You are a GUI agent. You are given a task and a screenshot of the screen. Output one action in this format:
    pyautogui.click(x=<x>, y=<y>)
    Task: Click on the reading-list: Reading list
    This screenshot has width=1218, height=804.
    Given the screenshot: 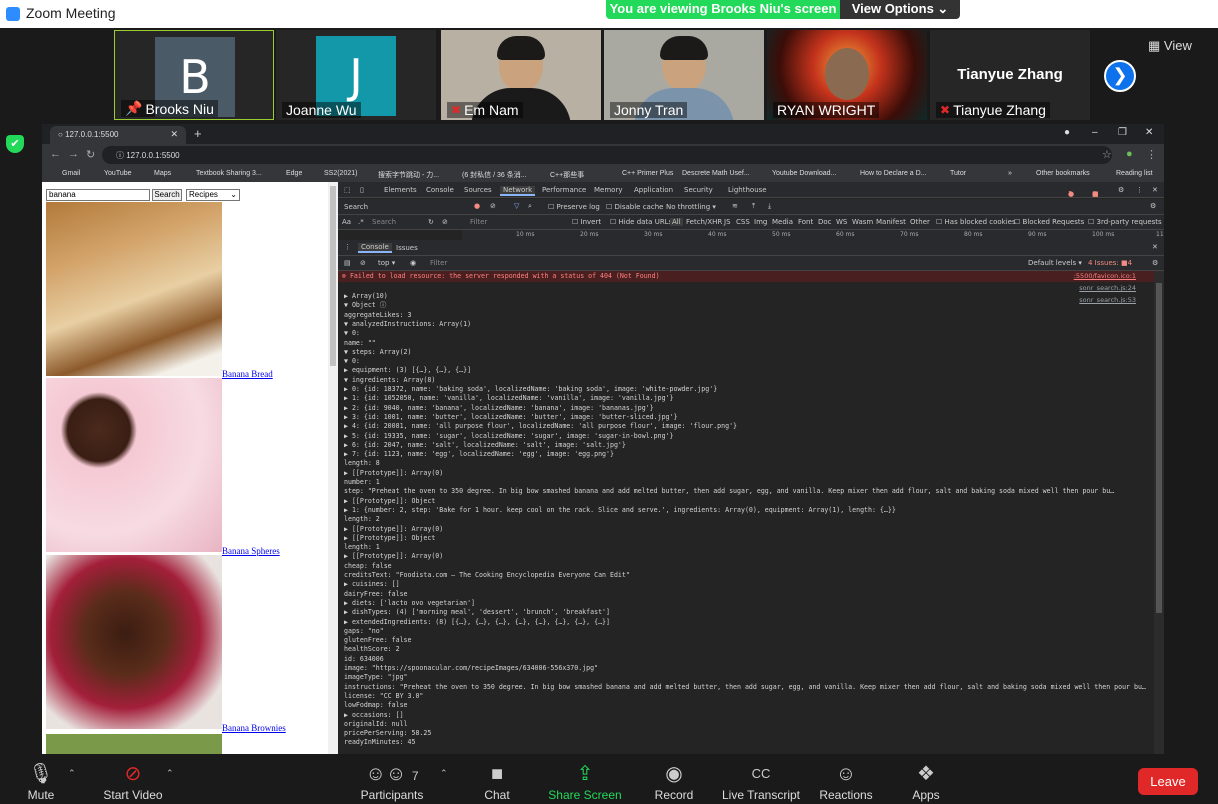 What is the action you would take?
    pyautogui.click(x=1134, y=173)
    